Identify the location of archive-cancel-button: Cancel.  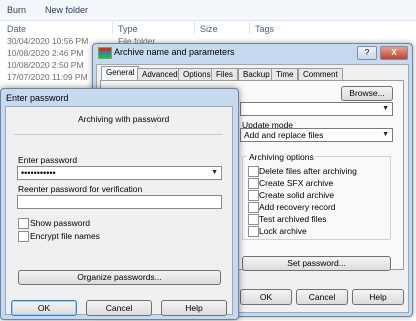
(322, 297).